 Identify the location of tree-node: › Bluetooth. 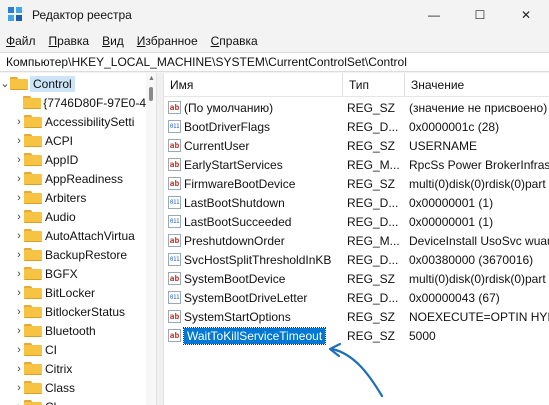
(73, 330).